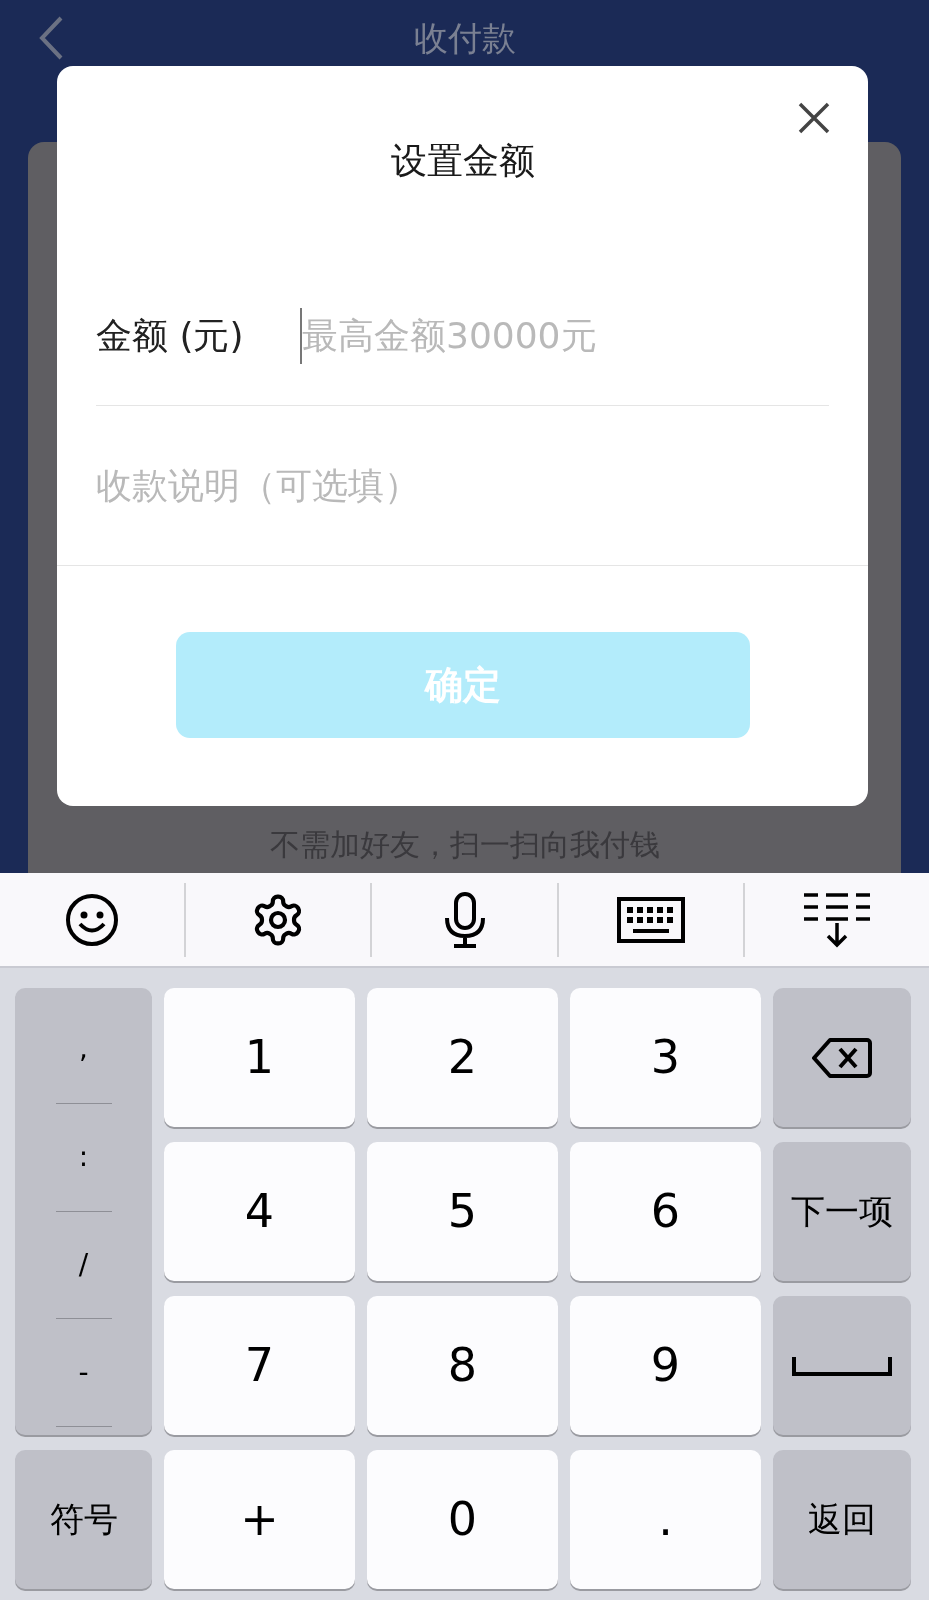 This screenshot has width=929, height=1600. What do you see at coordinates (51, 38) in the screenshot?
I see `back-icon` at bounding box center [51, 38].